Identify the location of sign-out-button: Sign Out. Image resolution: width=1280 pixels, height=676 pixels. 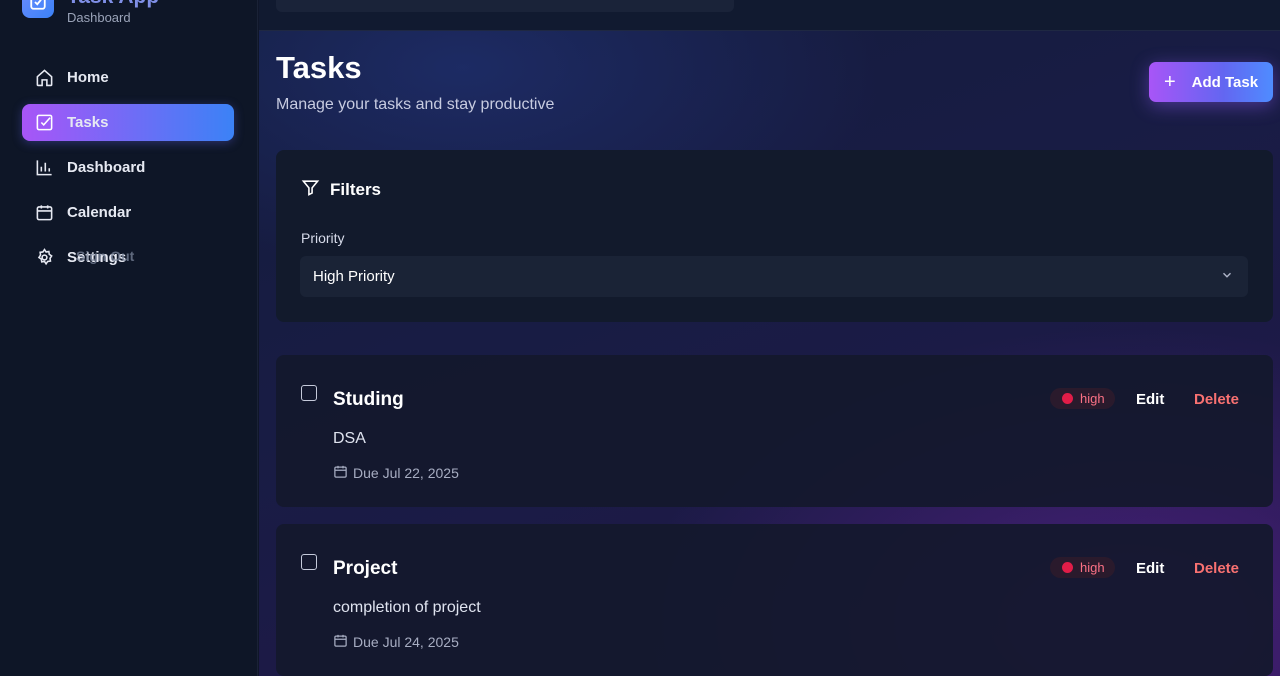
(105, 256).